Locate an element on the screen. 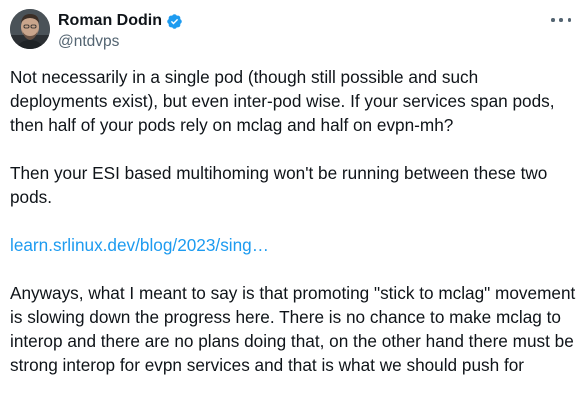 The image size is (585, 407). more-options-button is located at coordinates (561, 20).